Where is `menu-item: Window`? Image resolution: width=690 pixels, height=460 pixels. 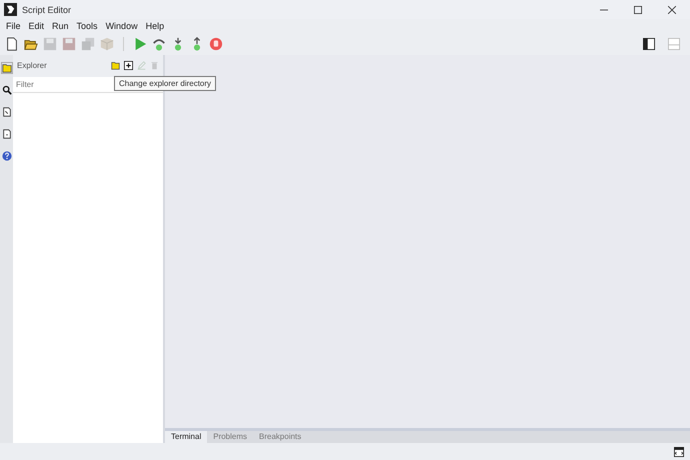 menu-item: Window is located at coordinates (122, 26).